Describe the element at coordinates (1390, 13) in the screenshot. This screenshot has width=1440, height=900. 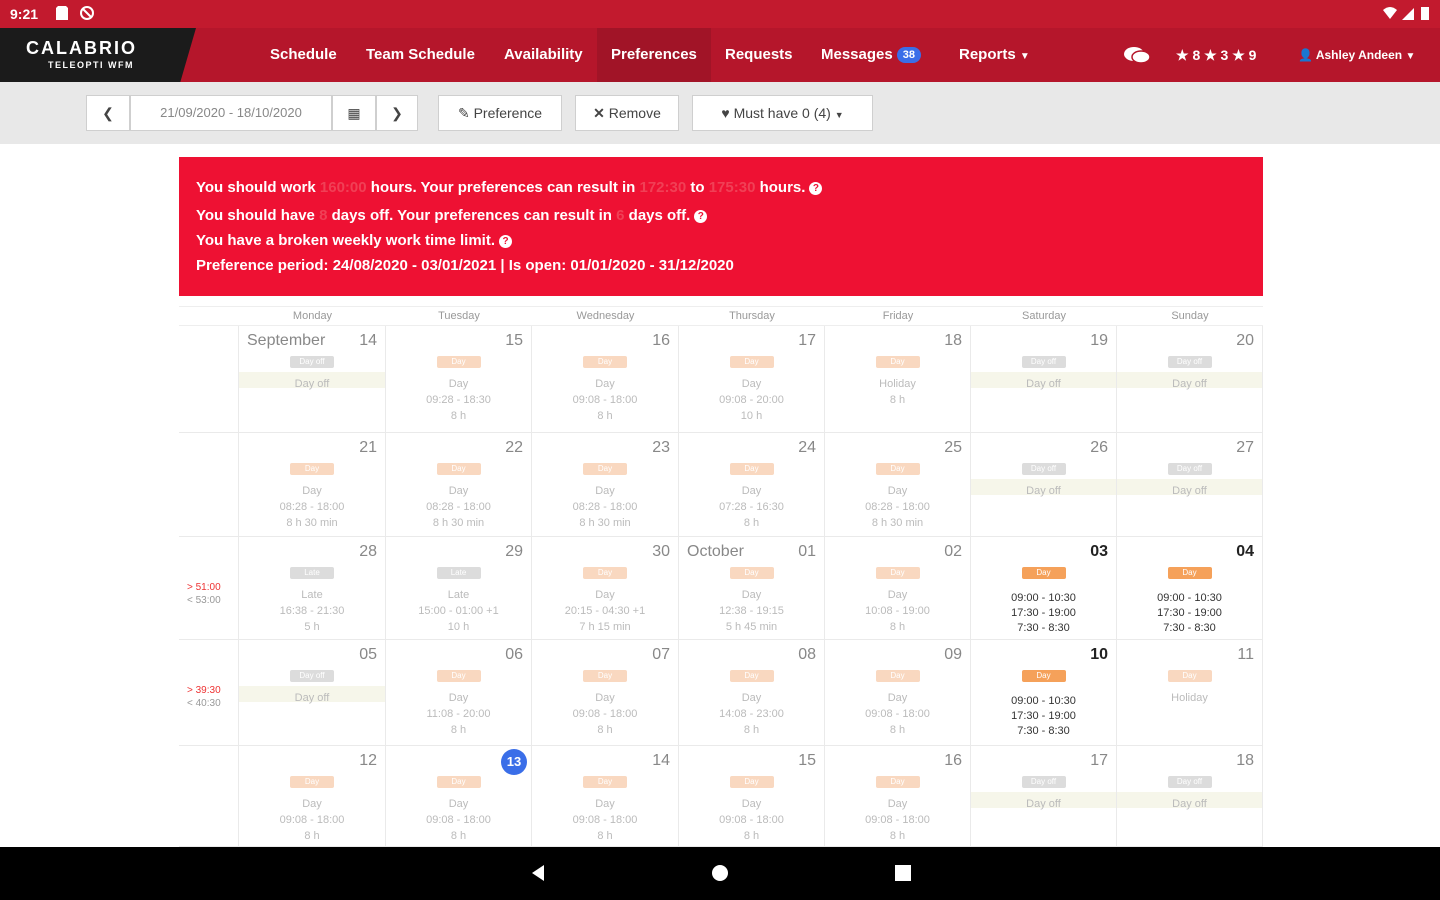
I see `wifi-icon` at that location.